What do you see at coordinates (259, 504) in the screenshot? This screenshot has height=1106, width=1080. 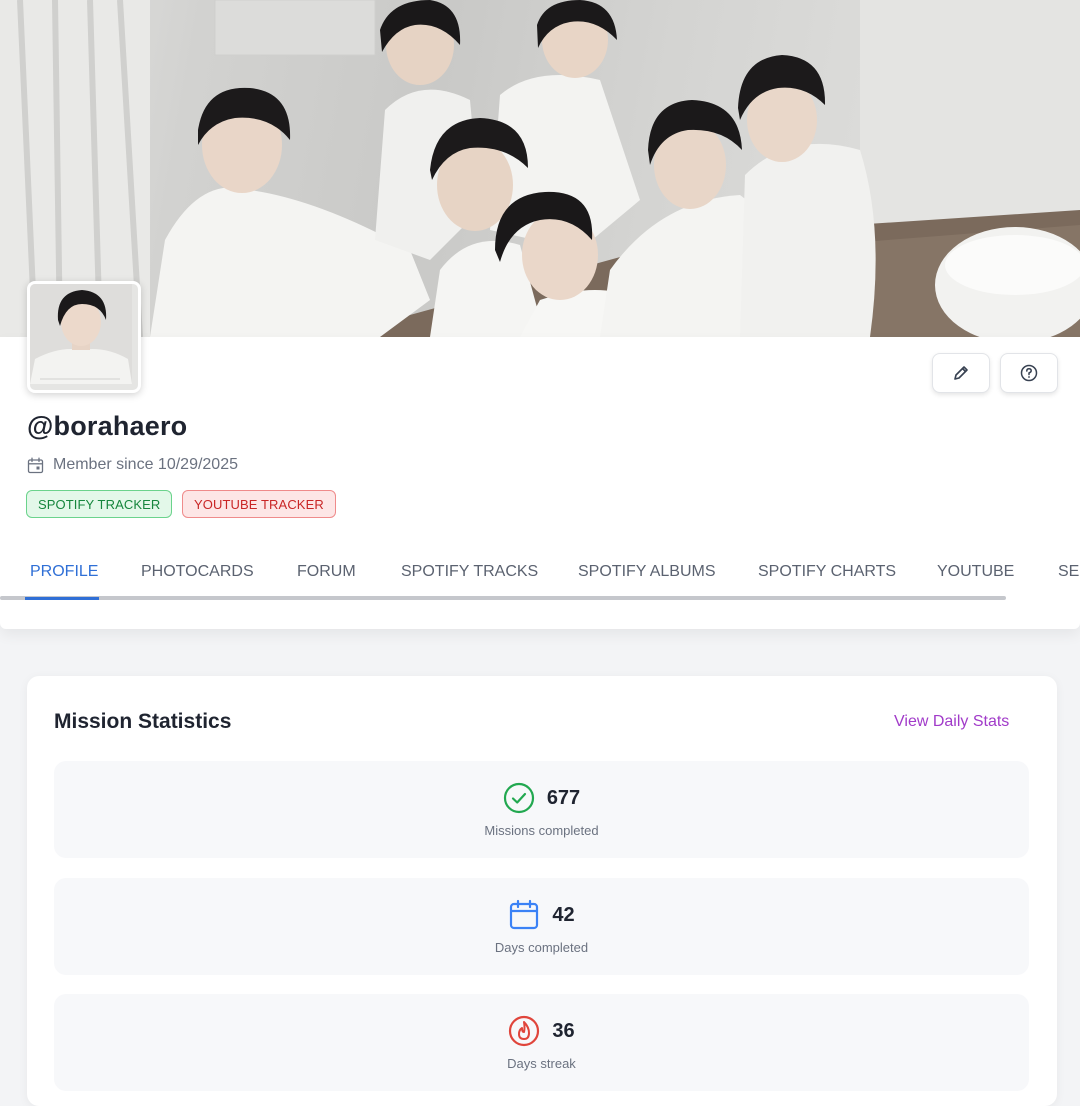 I see `youtube-tracker-badge: YOUTUBE TRACKER` at bounding box center [259, 504].